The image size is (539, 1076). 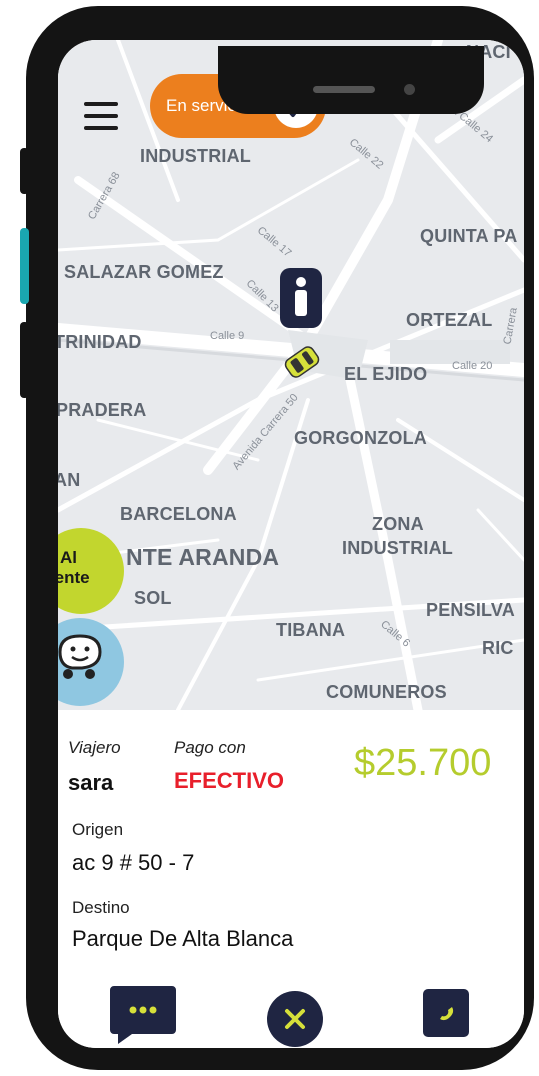 What do you see at coordinates (80, 656) in the screenshot?
I see `waze-icon` at bounding box center [80, 656].